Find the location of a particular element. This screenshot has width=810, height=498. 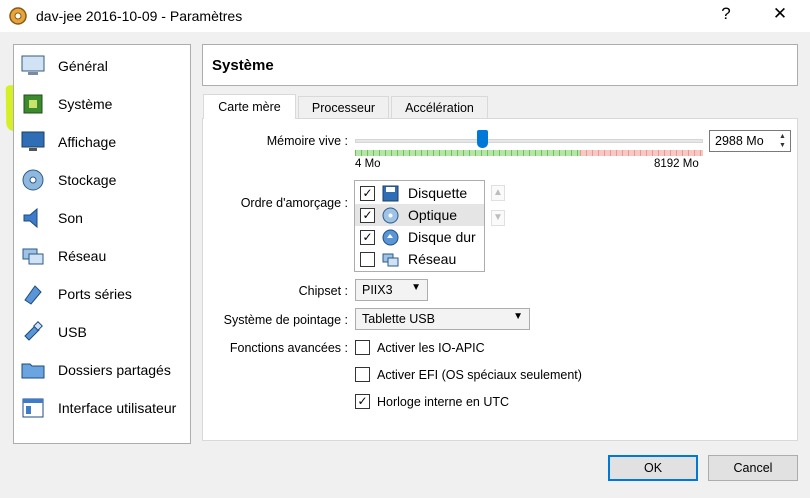

boot-item-label: Disquette is located at coordinates (438, 193).